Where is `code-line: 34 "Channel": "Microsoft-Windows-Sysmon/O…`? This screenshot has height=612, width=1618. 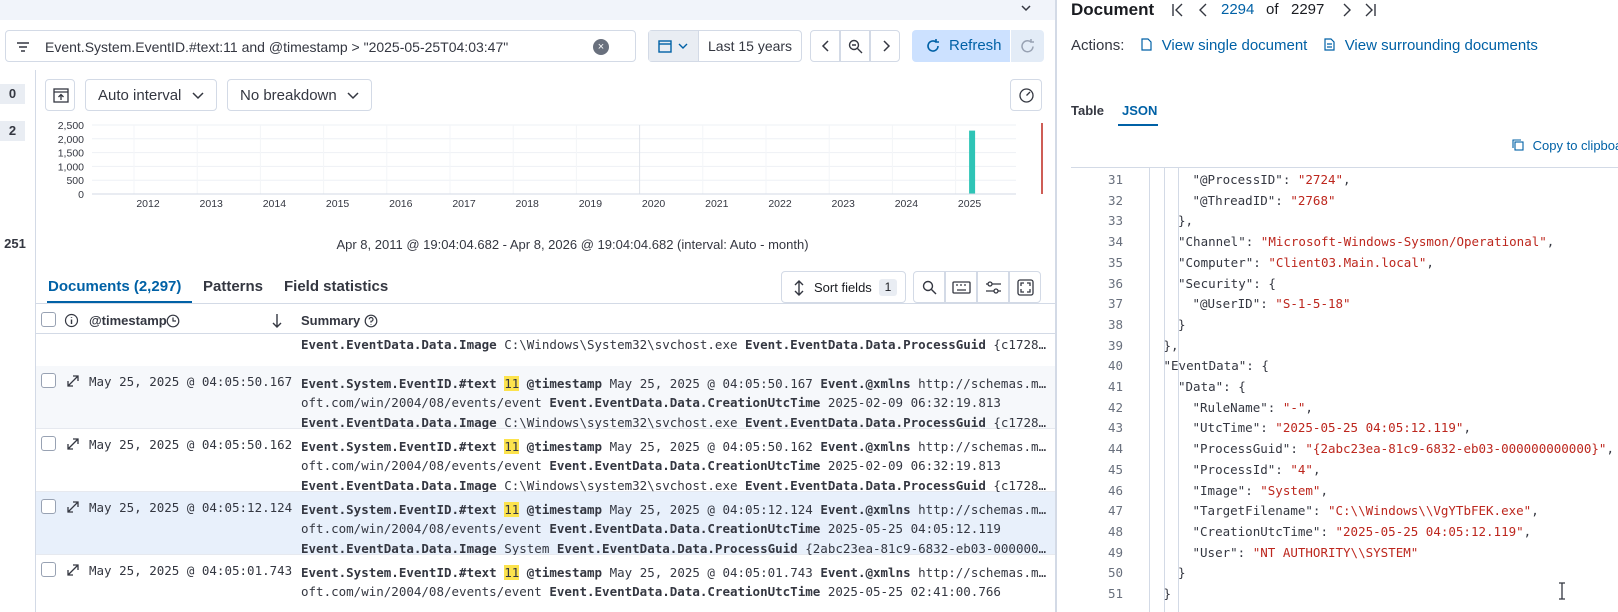
code-line: 34 "Channel": "Microsoft-Windows-Sysmon/O… is located at coordinates (1344, 244).